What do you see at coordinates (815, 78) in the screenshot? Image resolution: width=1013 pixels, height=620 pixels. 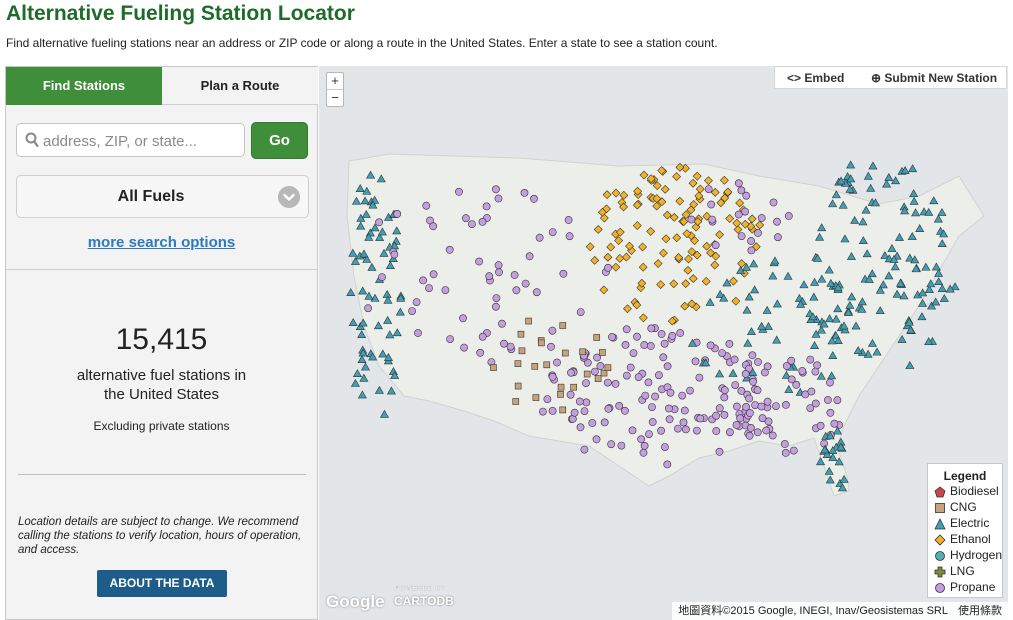 I see `embed-link: <> Embed` at bounding box center [815, 78].